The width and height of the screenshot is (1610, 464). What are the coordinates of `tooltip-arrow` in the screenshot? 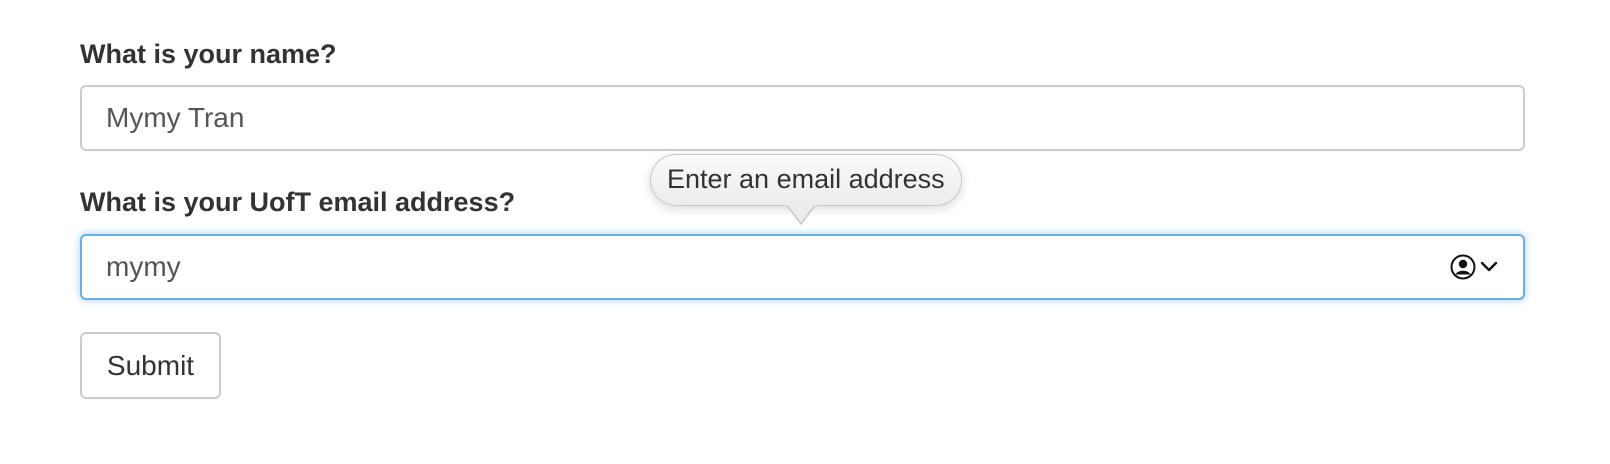 It's located at (801, 214).